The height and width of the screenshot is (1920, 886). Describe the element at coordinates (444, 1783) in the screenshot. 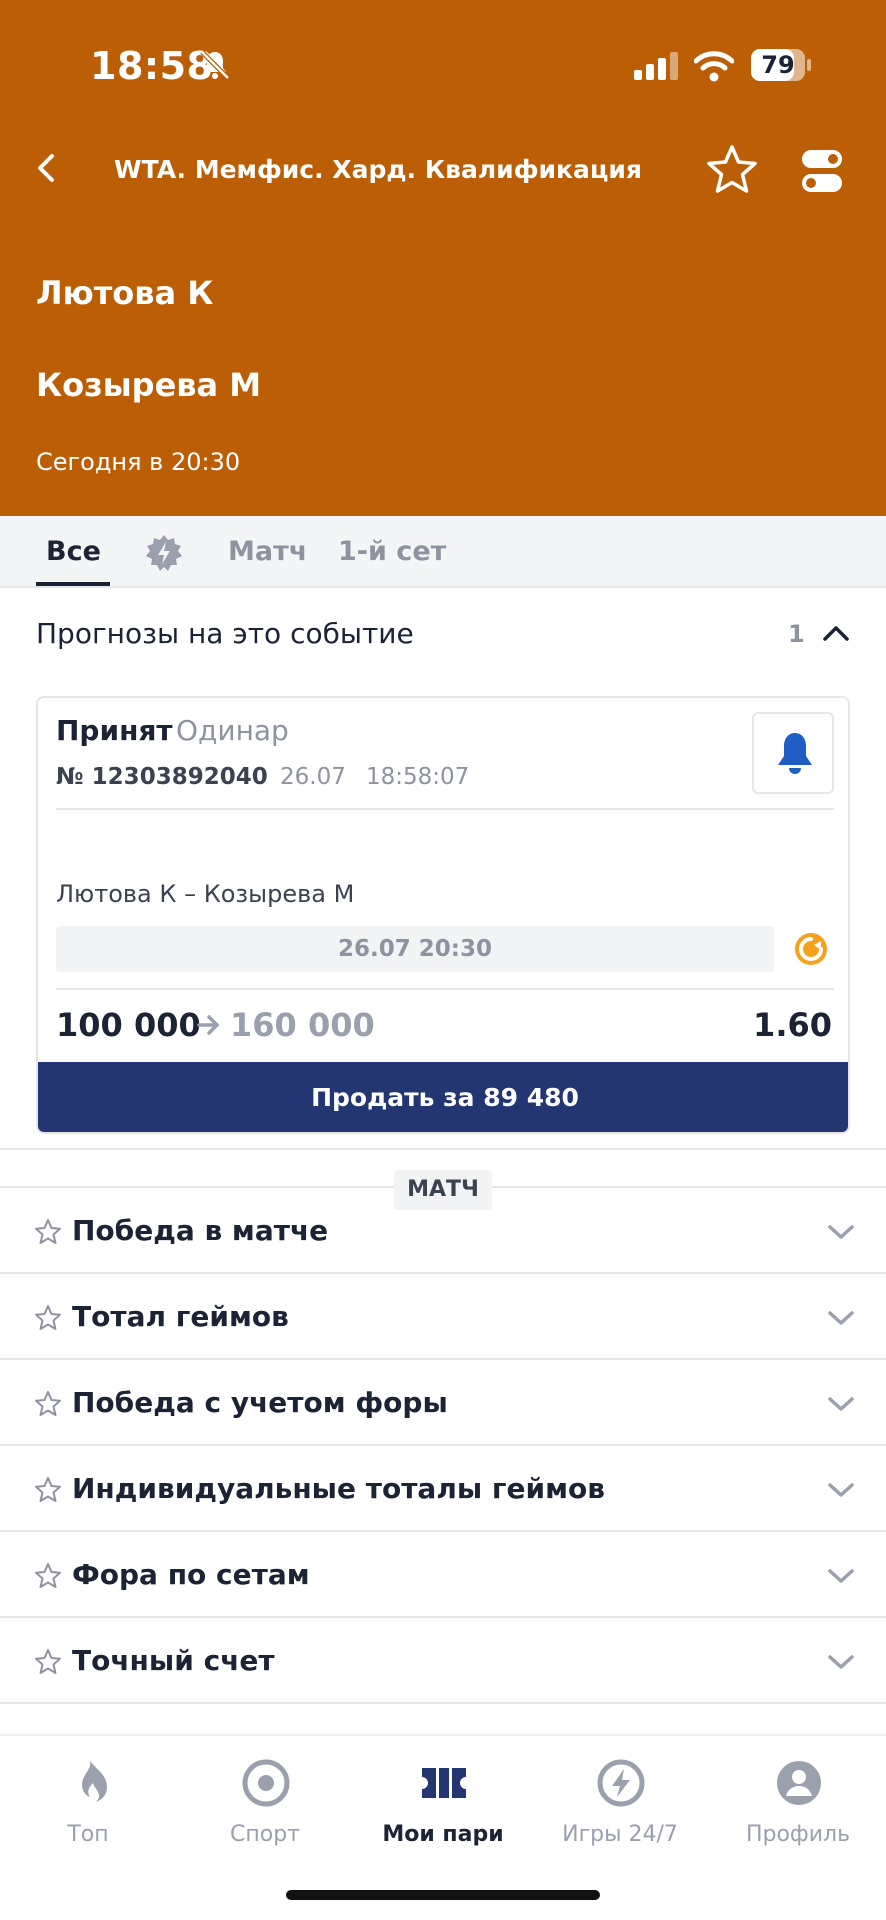

I see `ticket-icon` at that location.